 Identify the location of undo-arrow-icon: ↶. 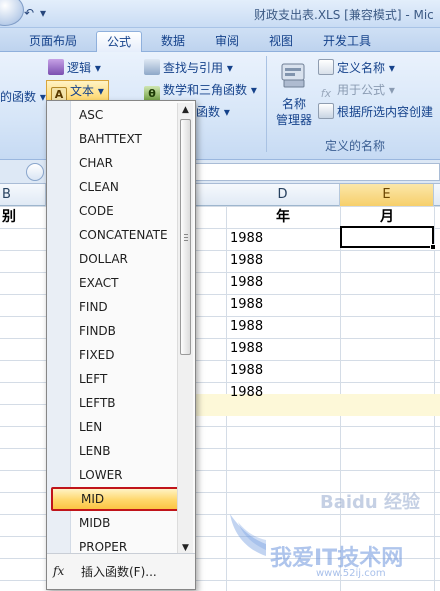
(29, 13).